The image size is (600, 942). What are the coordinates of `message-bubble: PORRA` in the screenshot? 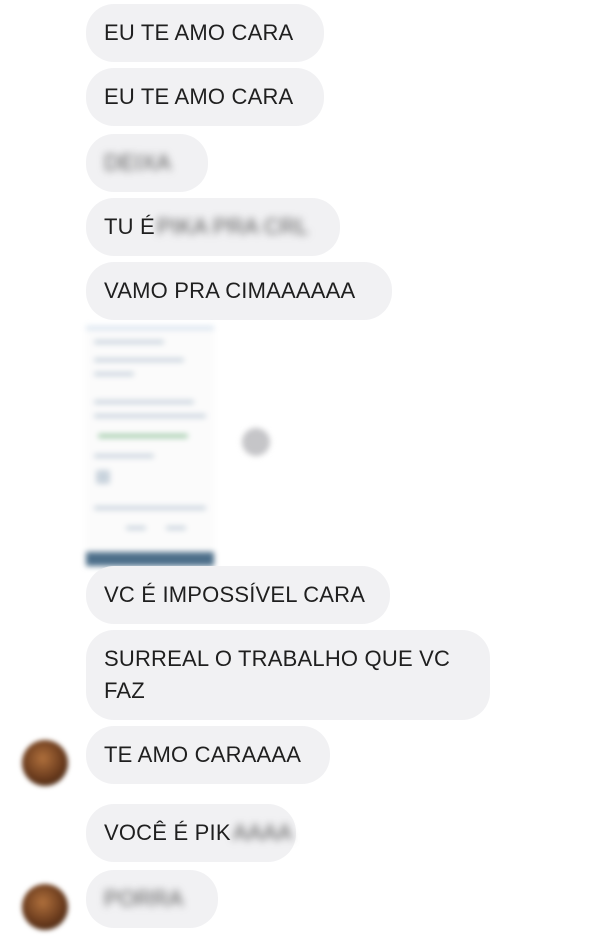 It's located at (152, 899).